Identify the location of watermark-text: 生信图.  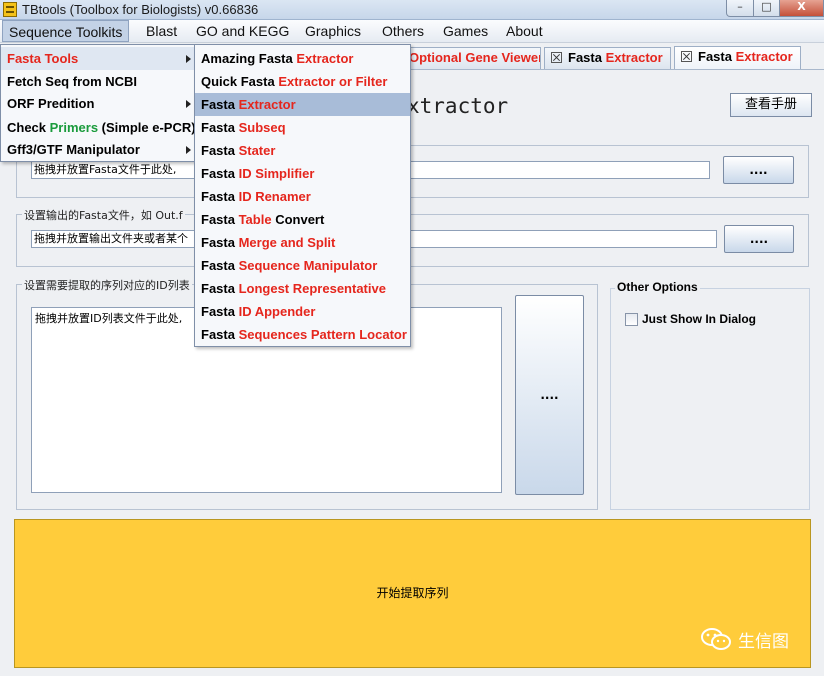
(763, 642).